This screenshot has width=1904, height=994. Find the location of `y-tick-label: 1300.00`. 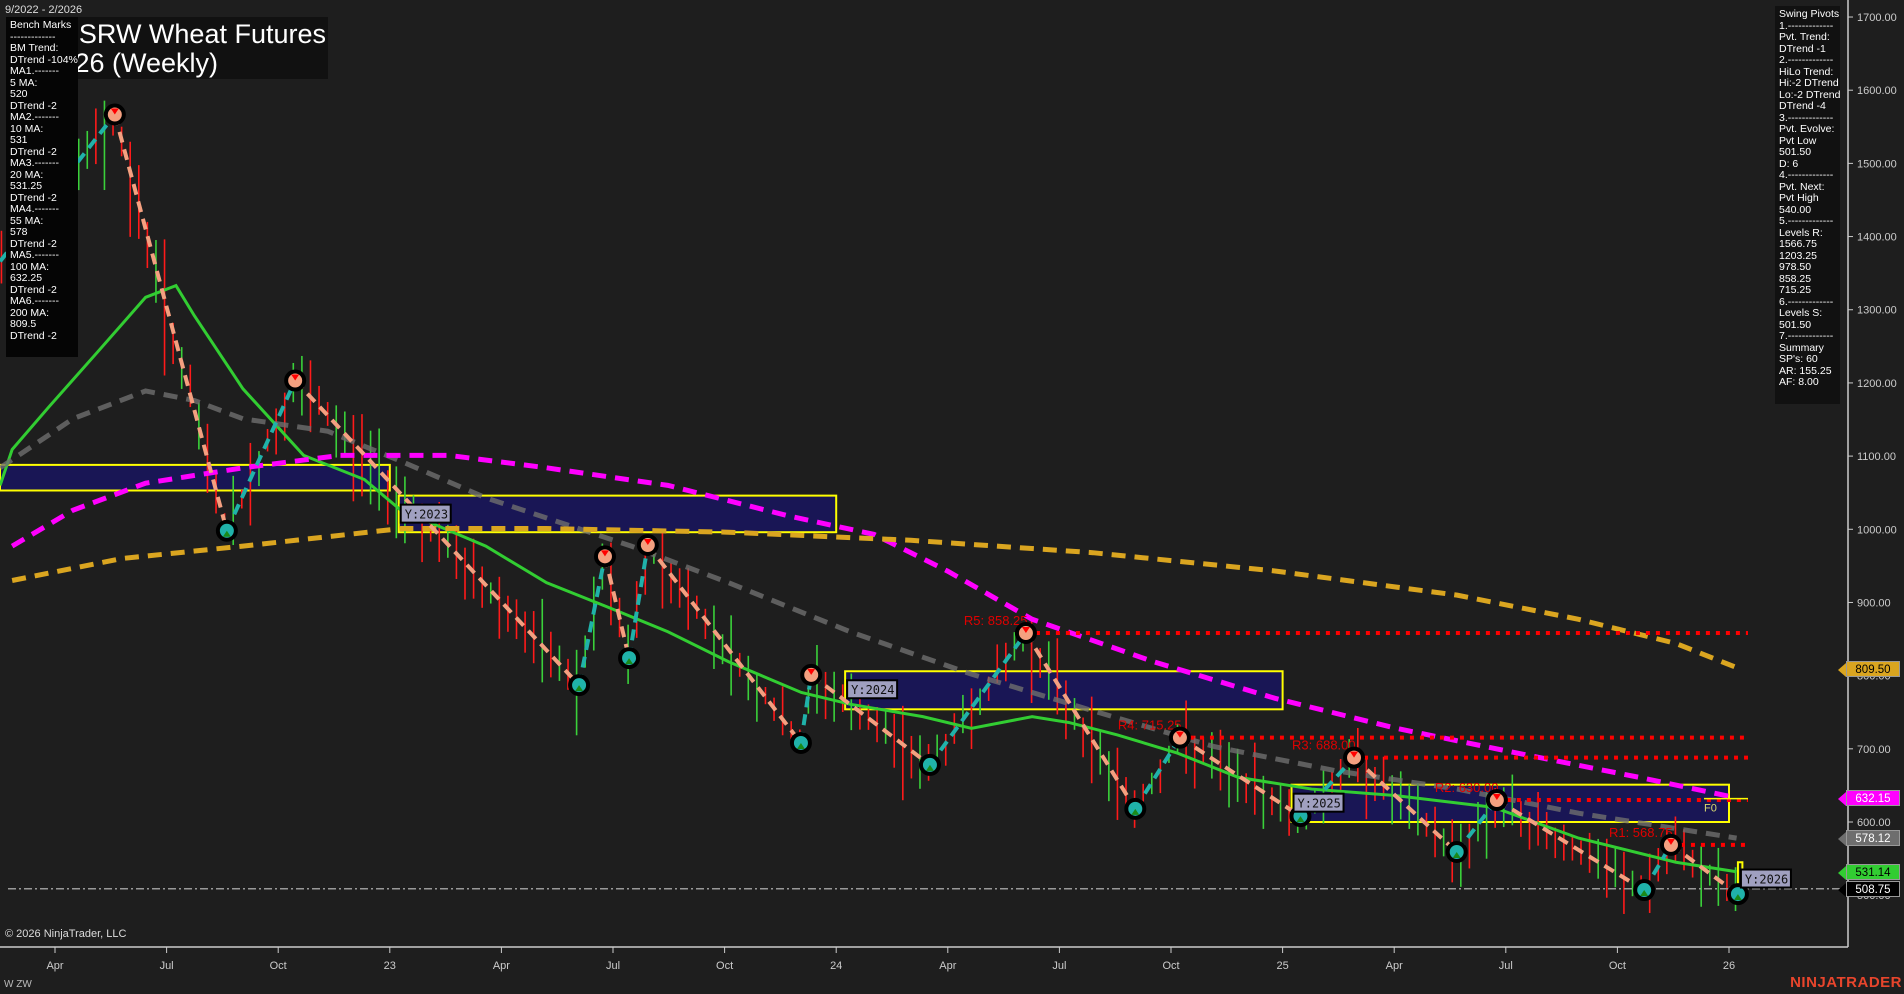

y-tick-label: 1300.00 is located at coordinates (1877, 311).